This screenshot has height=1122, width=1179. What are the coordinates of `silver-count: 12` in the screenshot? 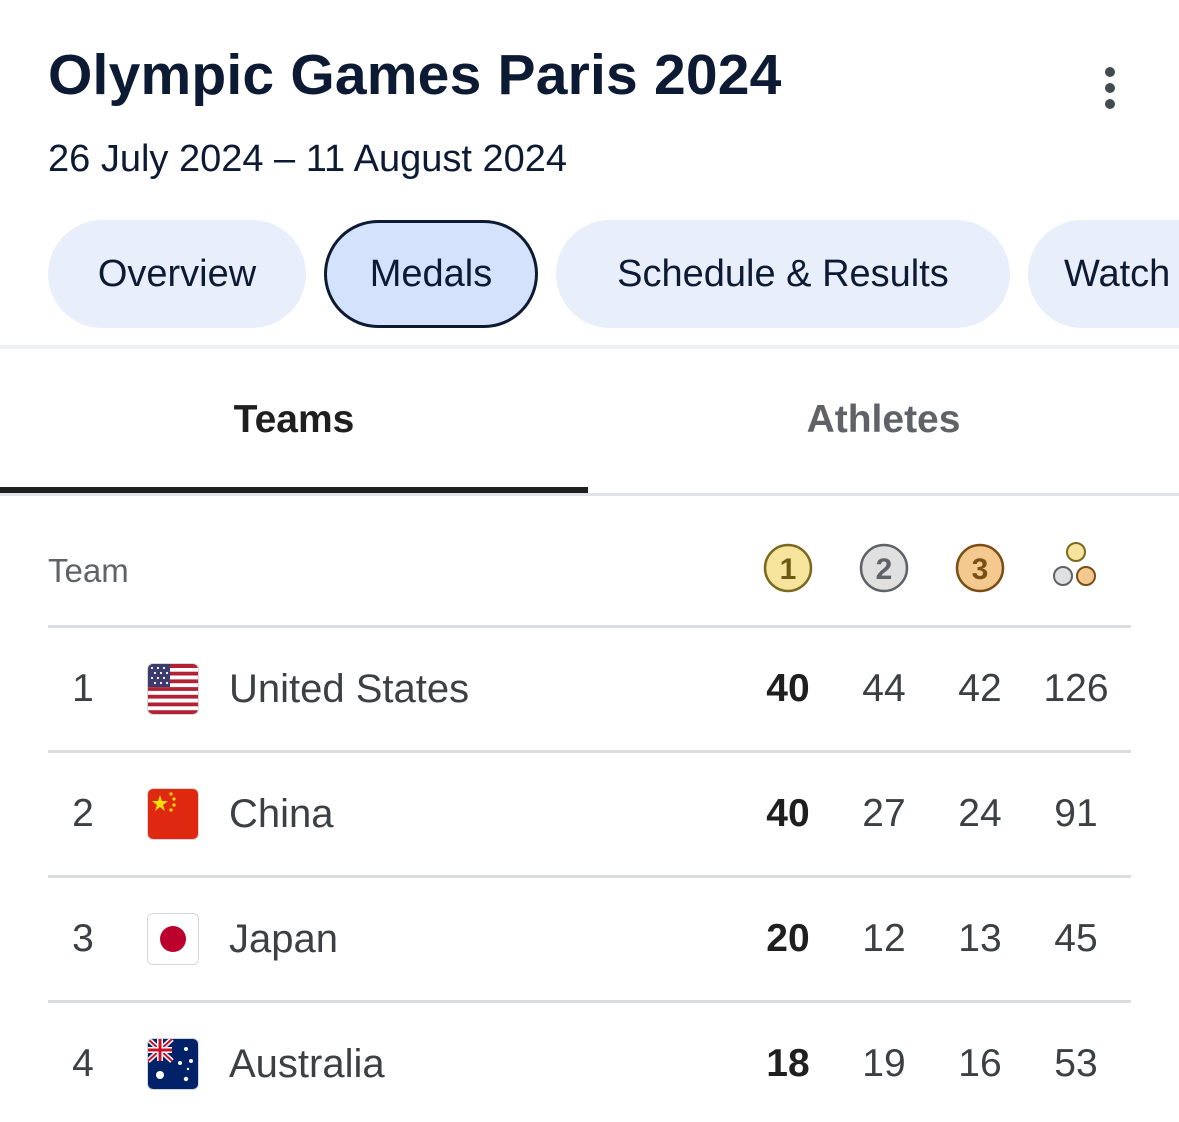 It's located at (884, 938).